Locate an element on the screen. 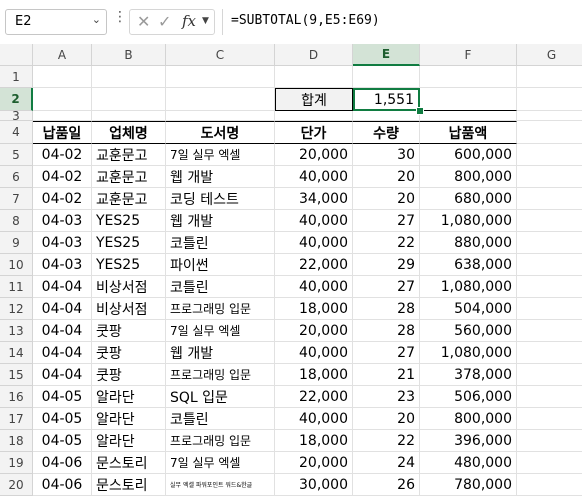  cell-e3 is located at coordinates (386, 116).